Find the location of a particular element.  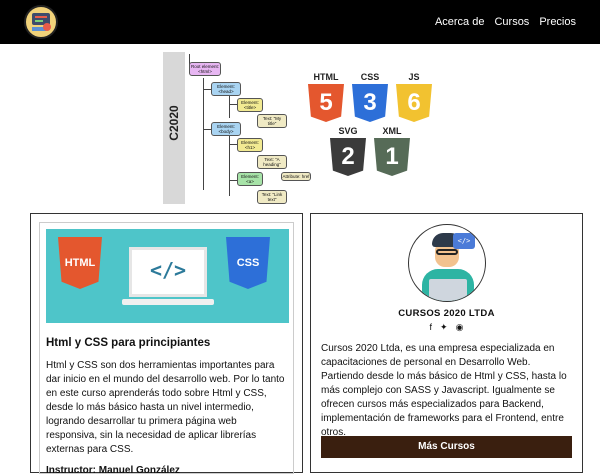

tree-node-body: Element: <body> is located at coordinates (226, 129).